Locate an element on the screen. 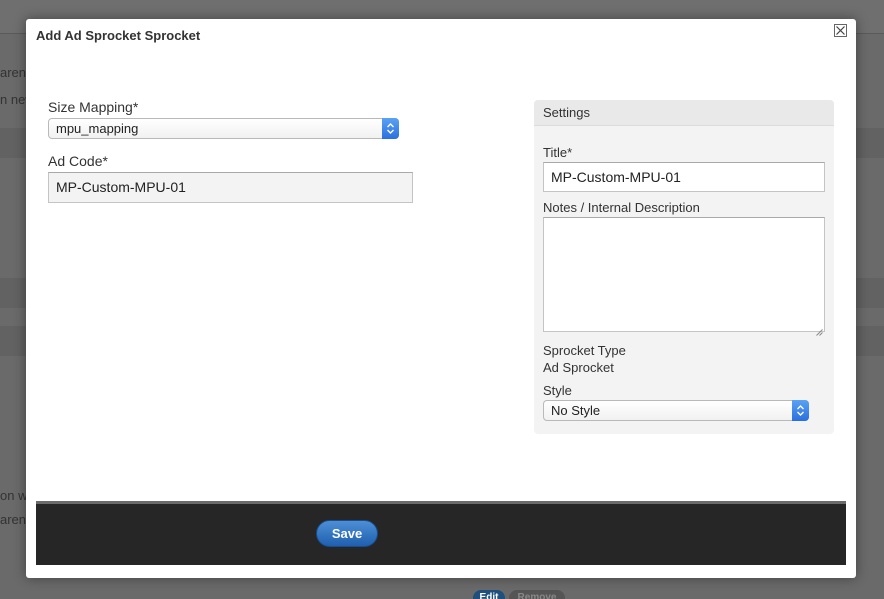 Image resolution: width=884 pixels, height=599 pixels. background-edit-button: Edit is located at coordinates (489, 594).